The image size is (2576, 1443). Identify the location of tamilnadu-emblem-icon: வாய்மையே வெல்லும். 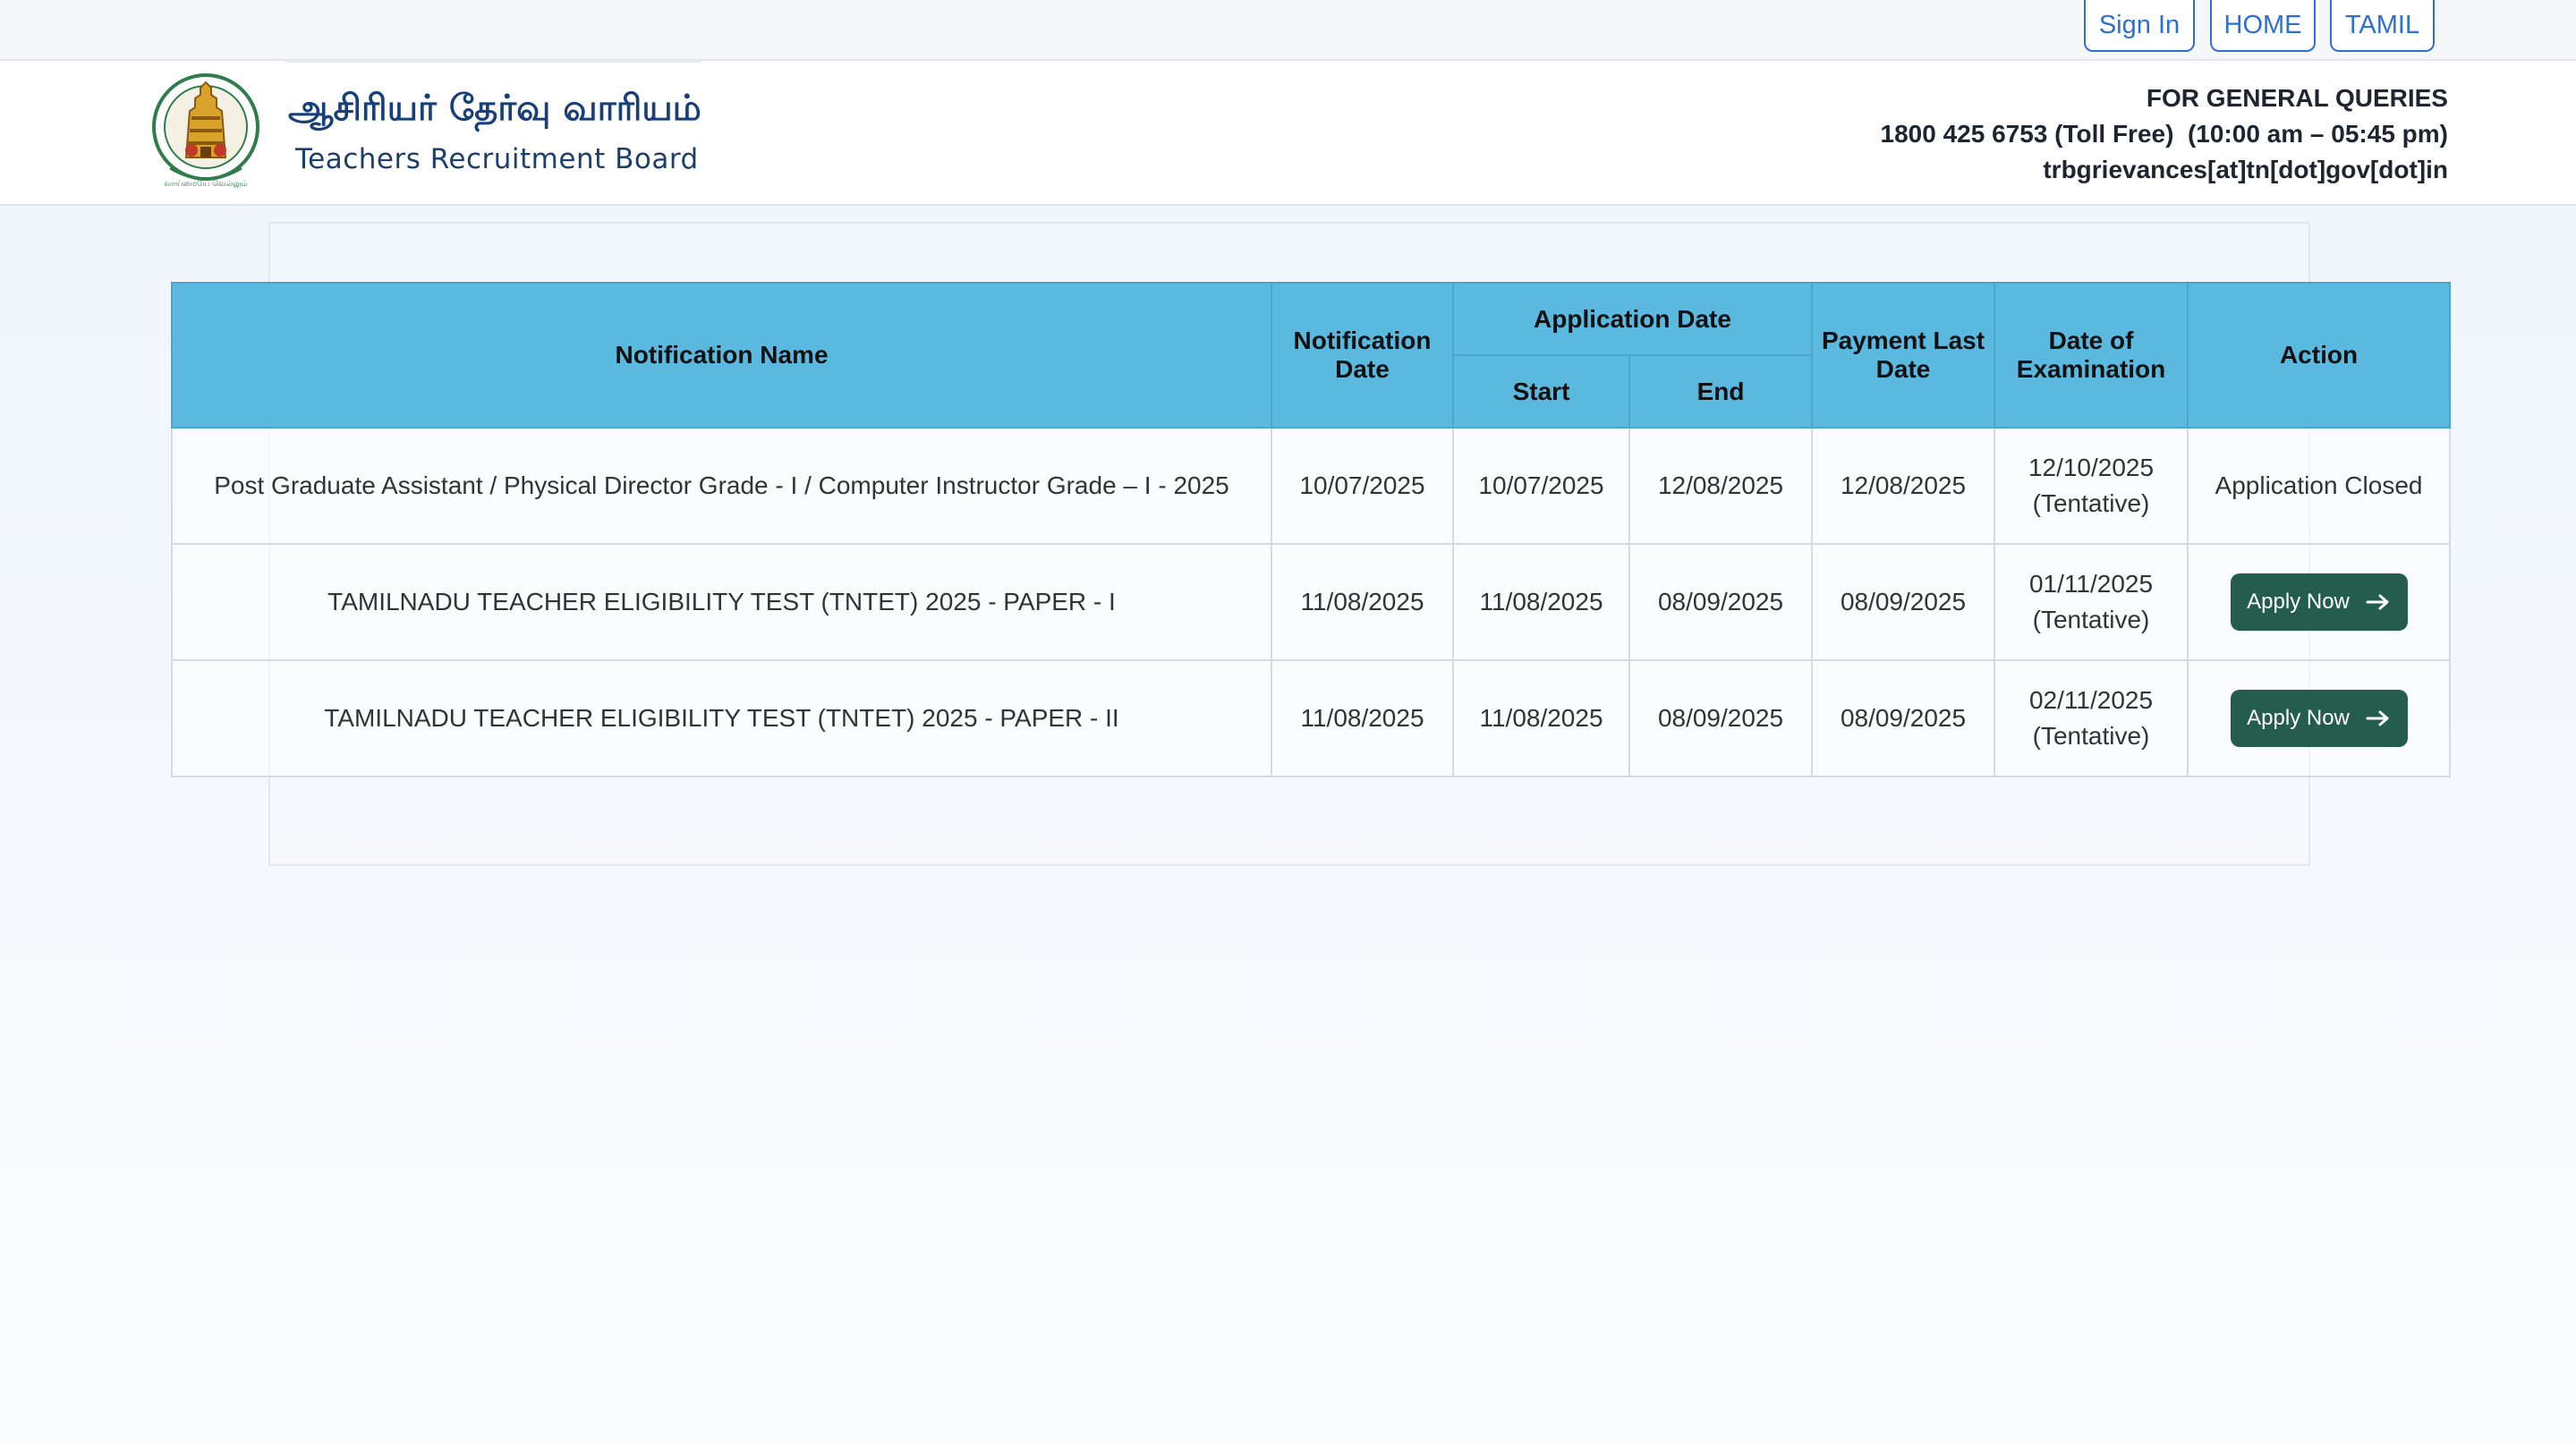
(205, 132).